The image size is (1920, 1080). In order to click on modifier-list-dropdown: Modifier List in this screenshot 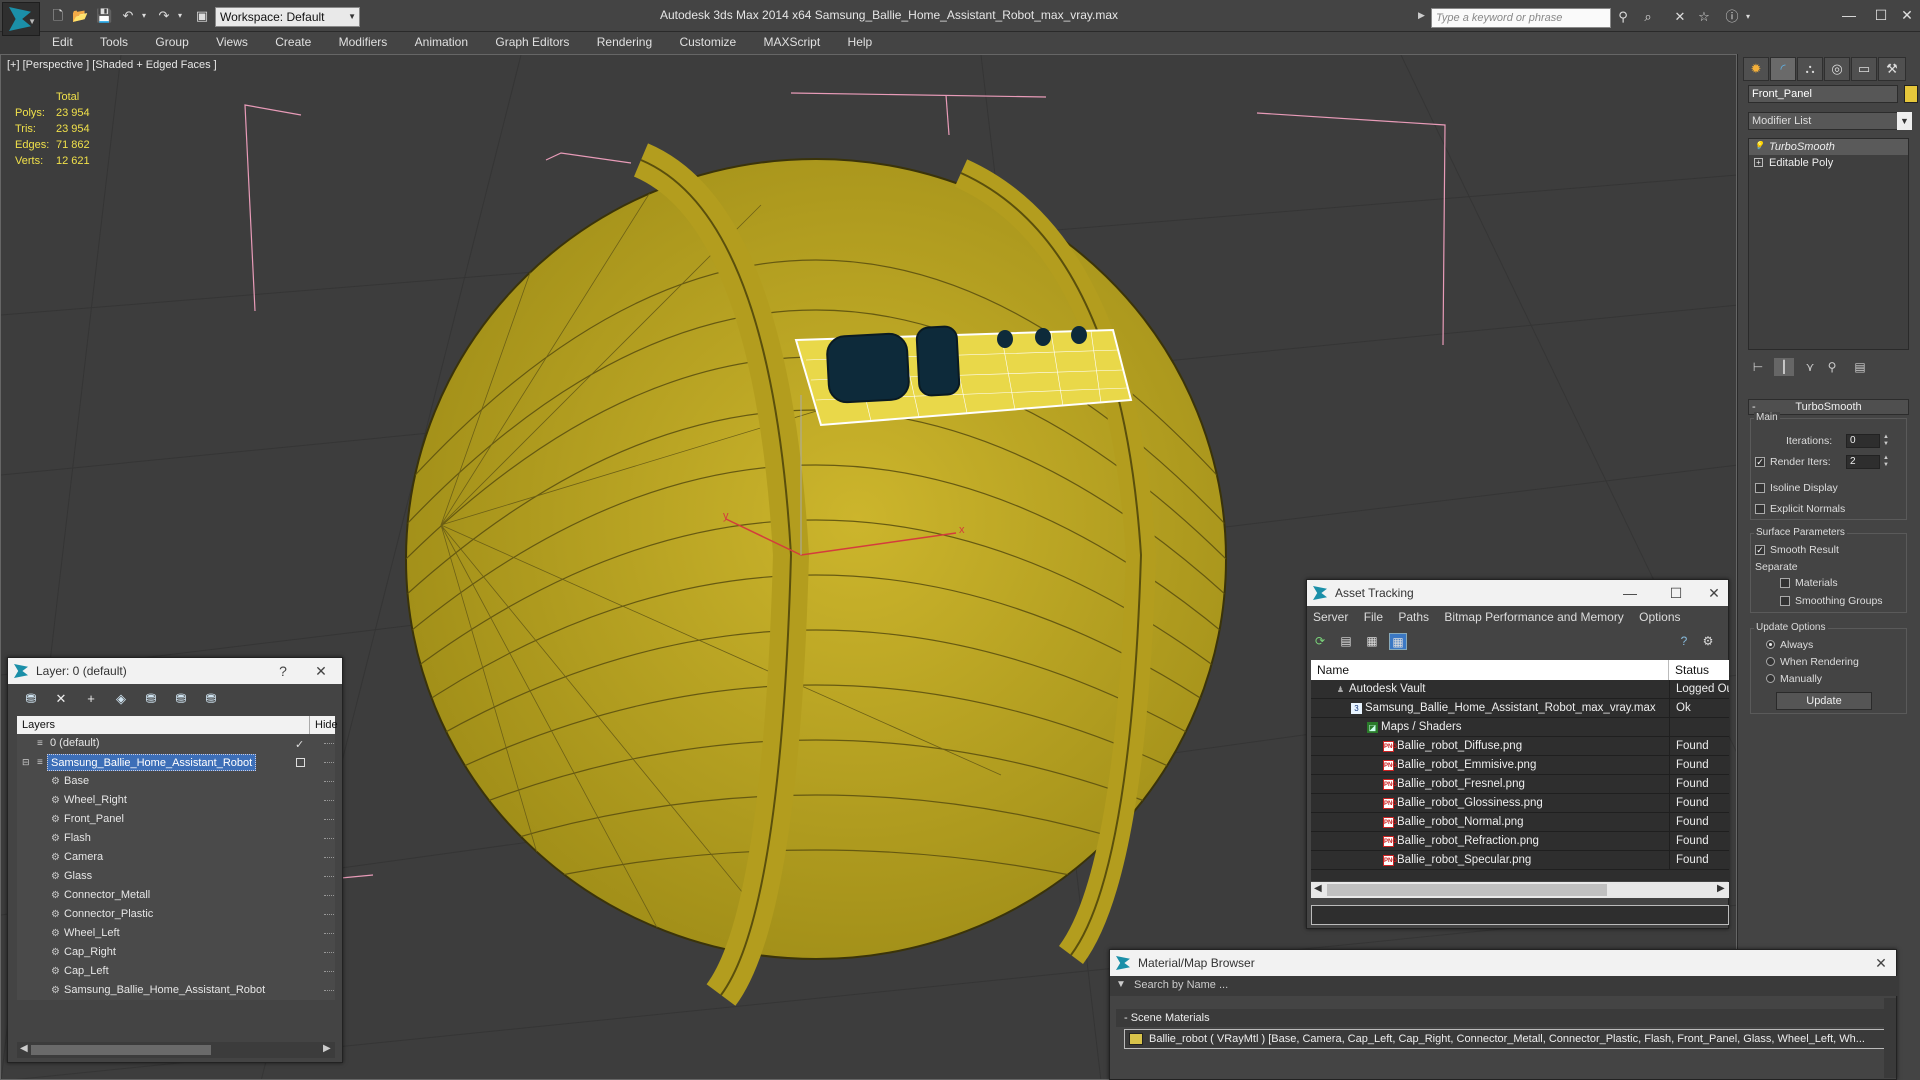, I will do `click(1828, 121)`.